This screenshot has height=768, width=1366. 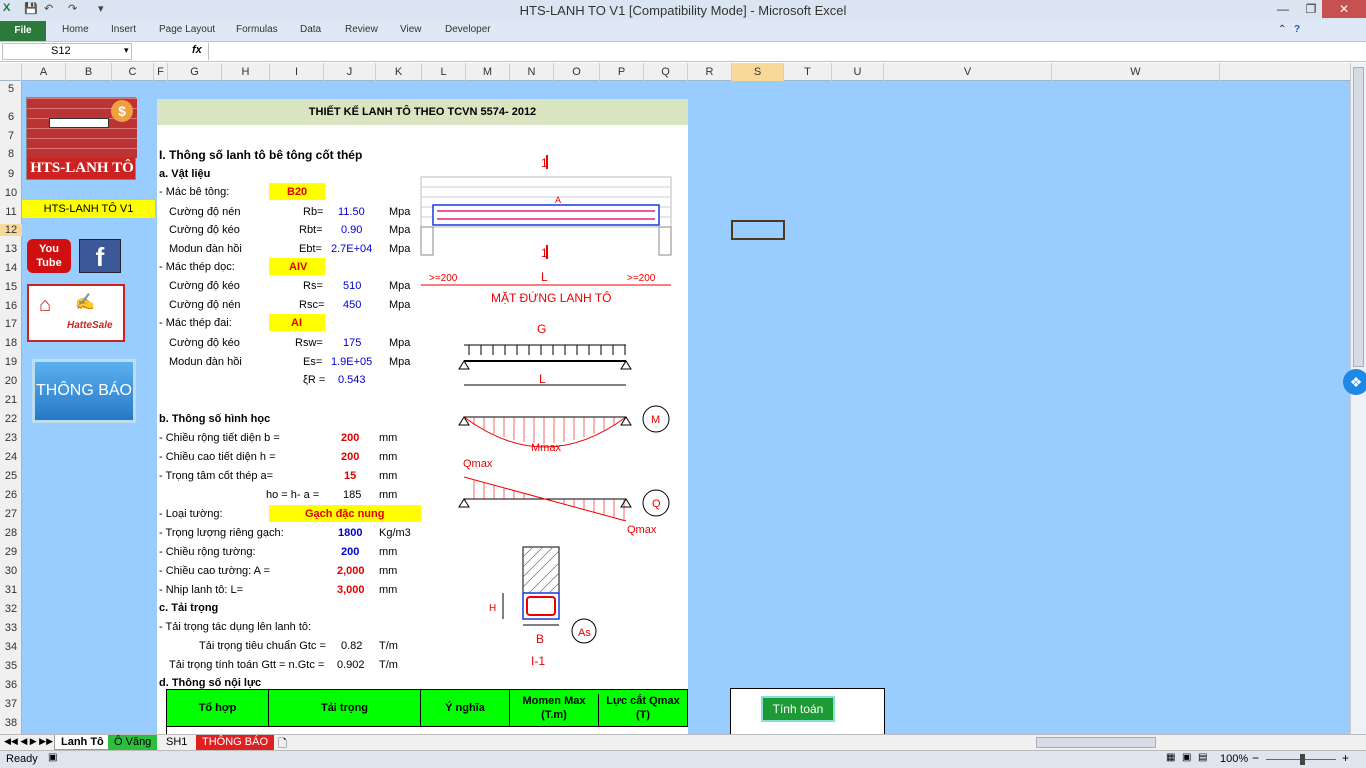 What do you see at coordinates (52, 757) in the screenshot?
I see `macro-record-icon: ▣` at bounding box center [52, 757].